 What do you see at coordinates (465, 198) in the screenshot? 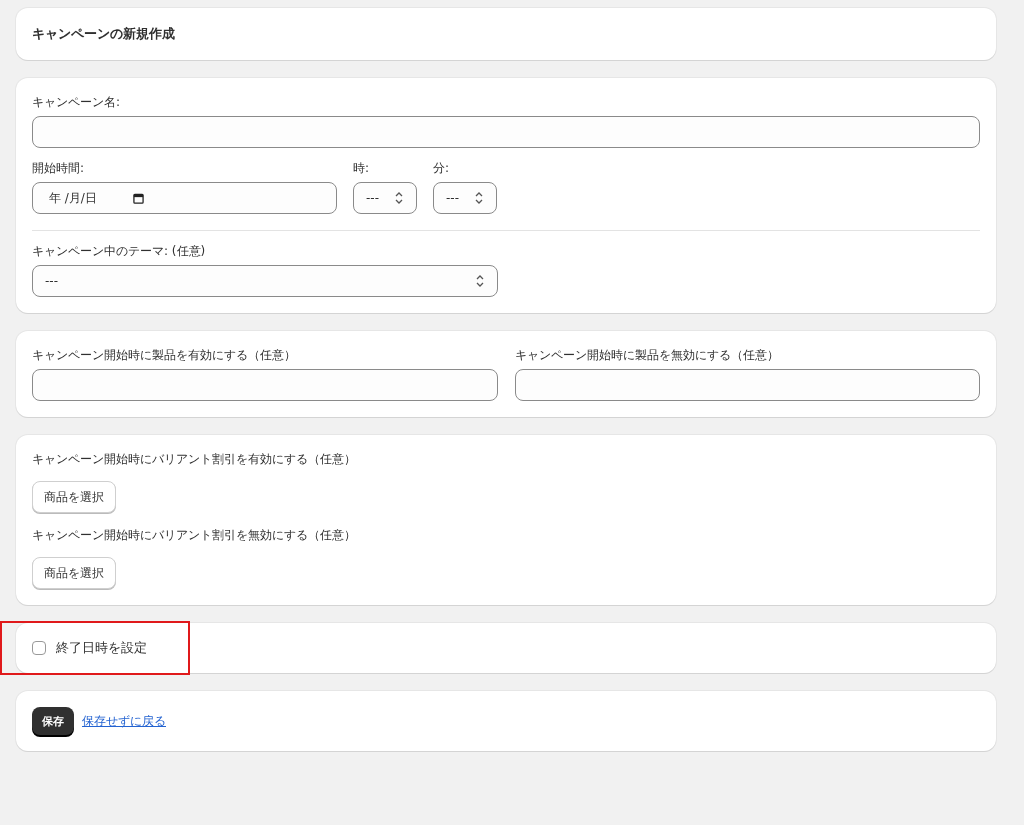
I see `minute-select: ---` at bounding box center [465, 198].